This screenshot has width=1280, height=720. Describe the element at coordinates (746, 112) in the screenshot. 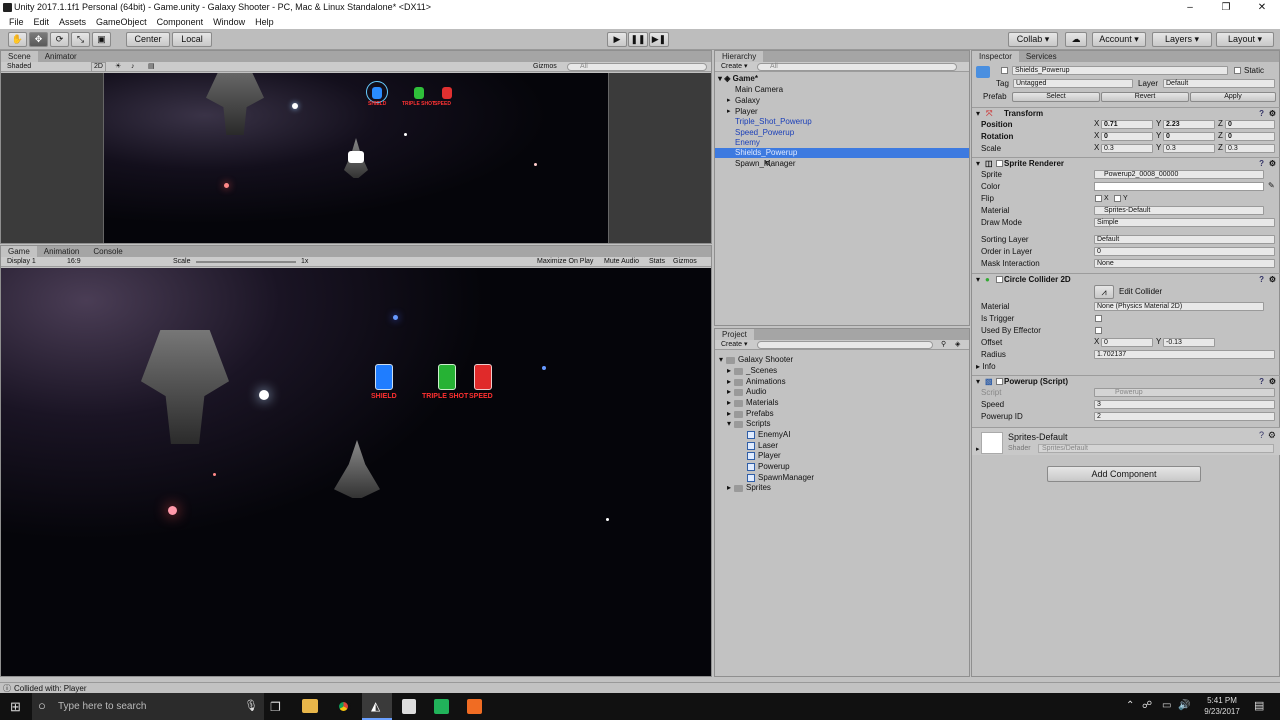

I see `hierarchy-item-player: Player` at that location.